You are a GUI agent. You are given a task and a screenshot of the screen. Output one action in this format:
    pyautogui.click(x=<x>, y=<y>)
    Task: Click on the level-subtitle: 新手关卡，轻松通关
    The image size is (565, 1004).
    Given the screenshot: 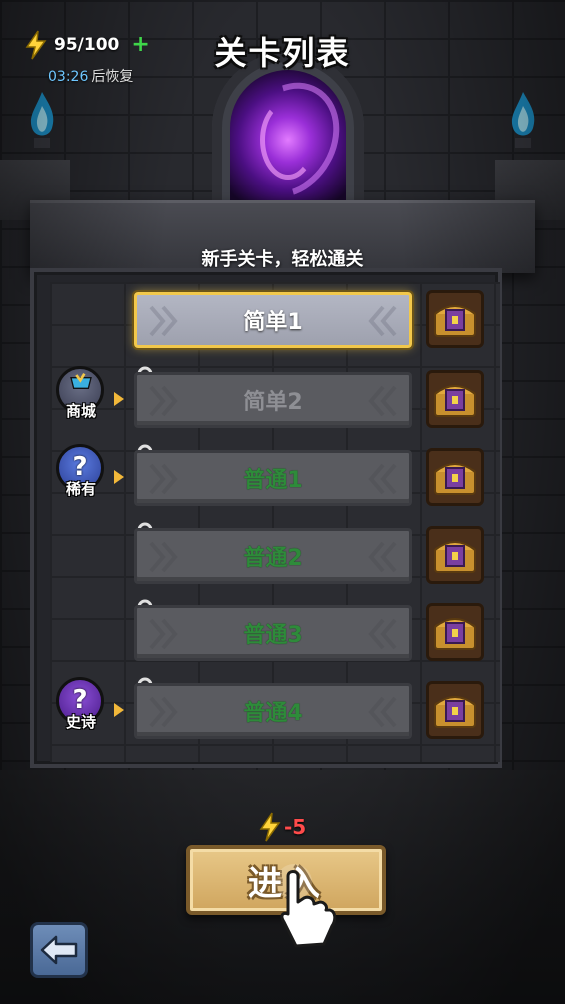 What is the action you would take?
    pyautogui.click(x=282, y=259)
    